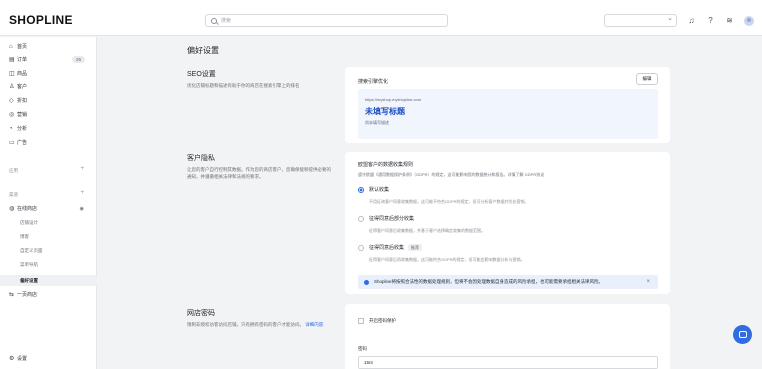  I want to click on shopline-logo: SHOPLINE, so click(41, 20).